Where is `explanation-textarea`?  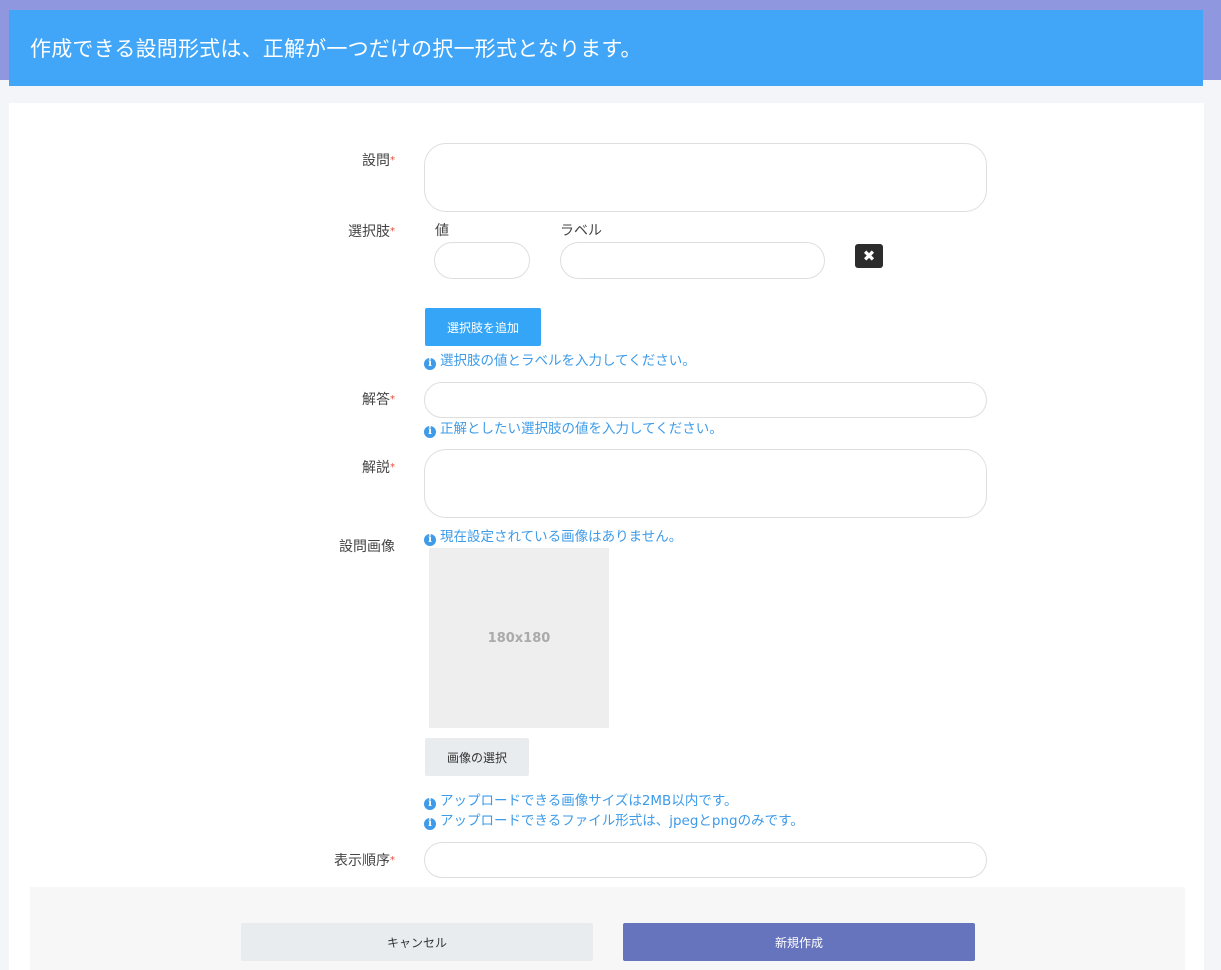 explanation-textarea is located at coordinates (705, 483).